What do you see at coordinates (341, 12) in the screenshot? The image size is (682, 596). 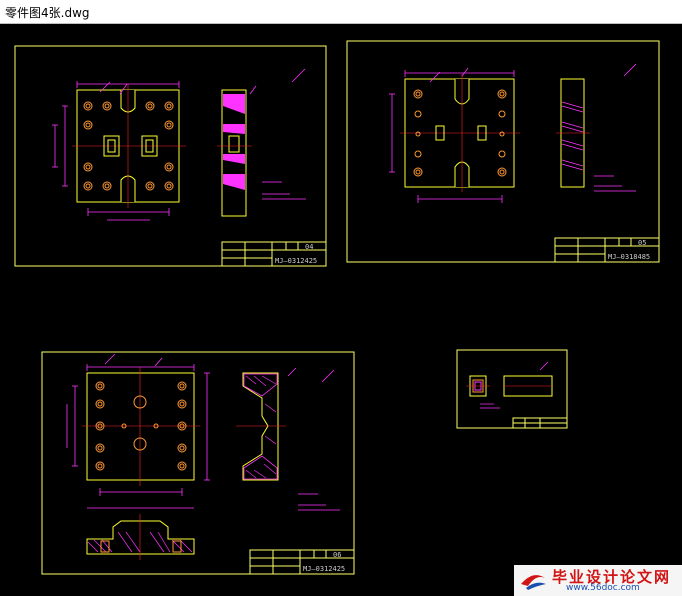 I see `title-bar: 零件图4张.dwg` at bounding box center [341, 12].